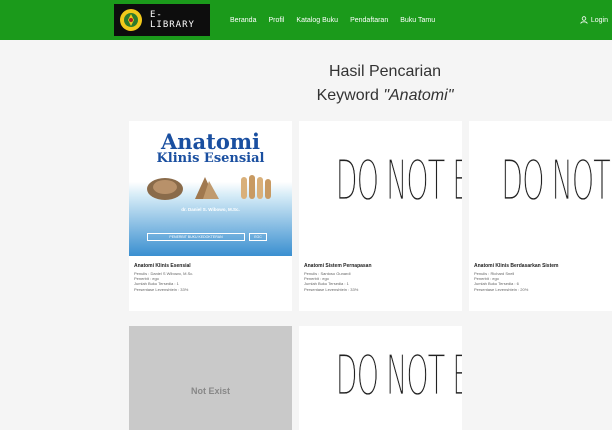 The height and width of the screenshot is (430, 612). What do you see at coordinates (350, 95) in the screenshot?
I see `heading-prefix: Keyword` at bounding box center [350, 95].